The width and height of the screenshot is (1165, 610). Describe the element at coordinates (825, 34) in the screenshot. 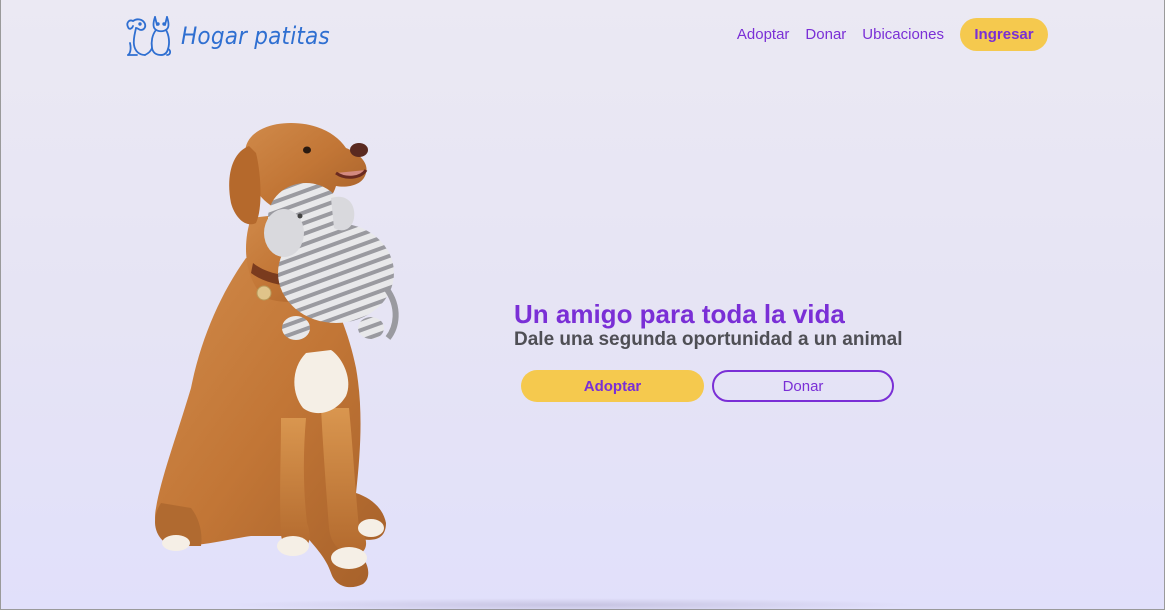

I see `nav-link-donar: Donar` at that location.